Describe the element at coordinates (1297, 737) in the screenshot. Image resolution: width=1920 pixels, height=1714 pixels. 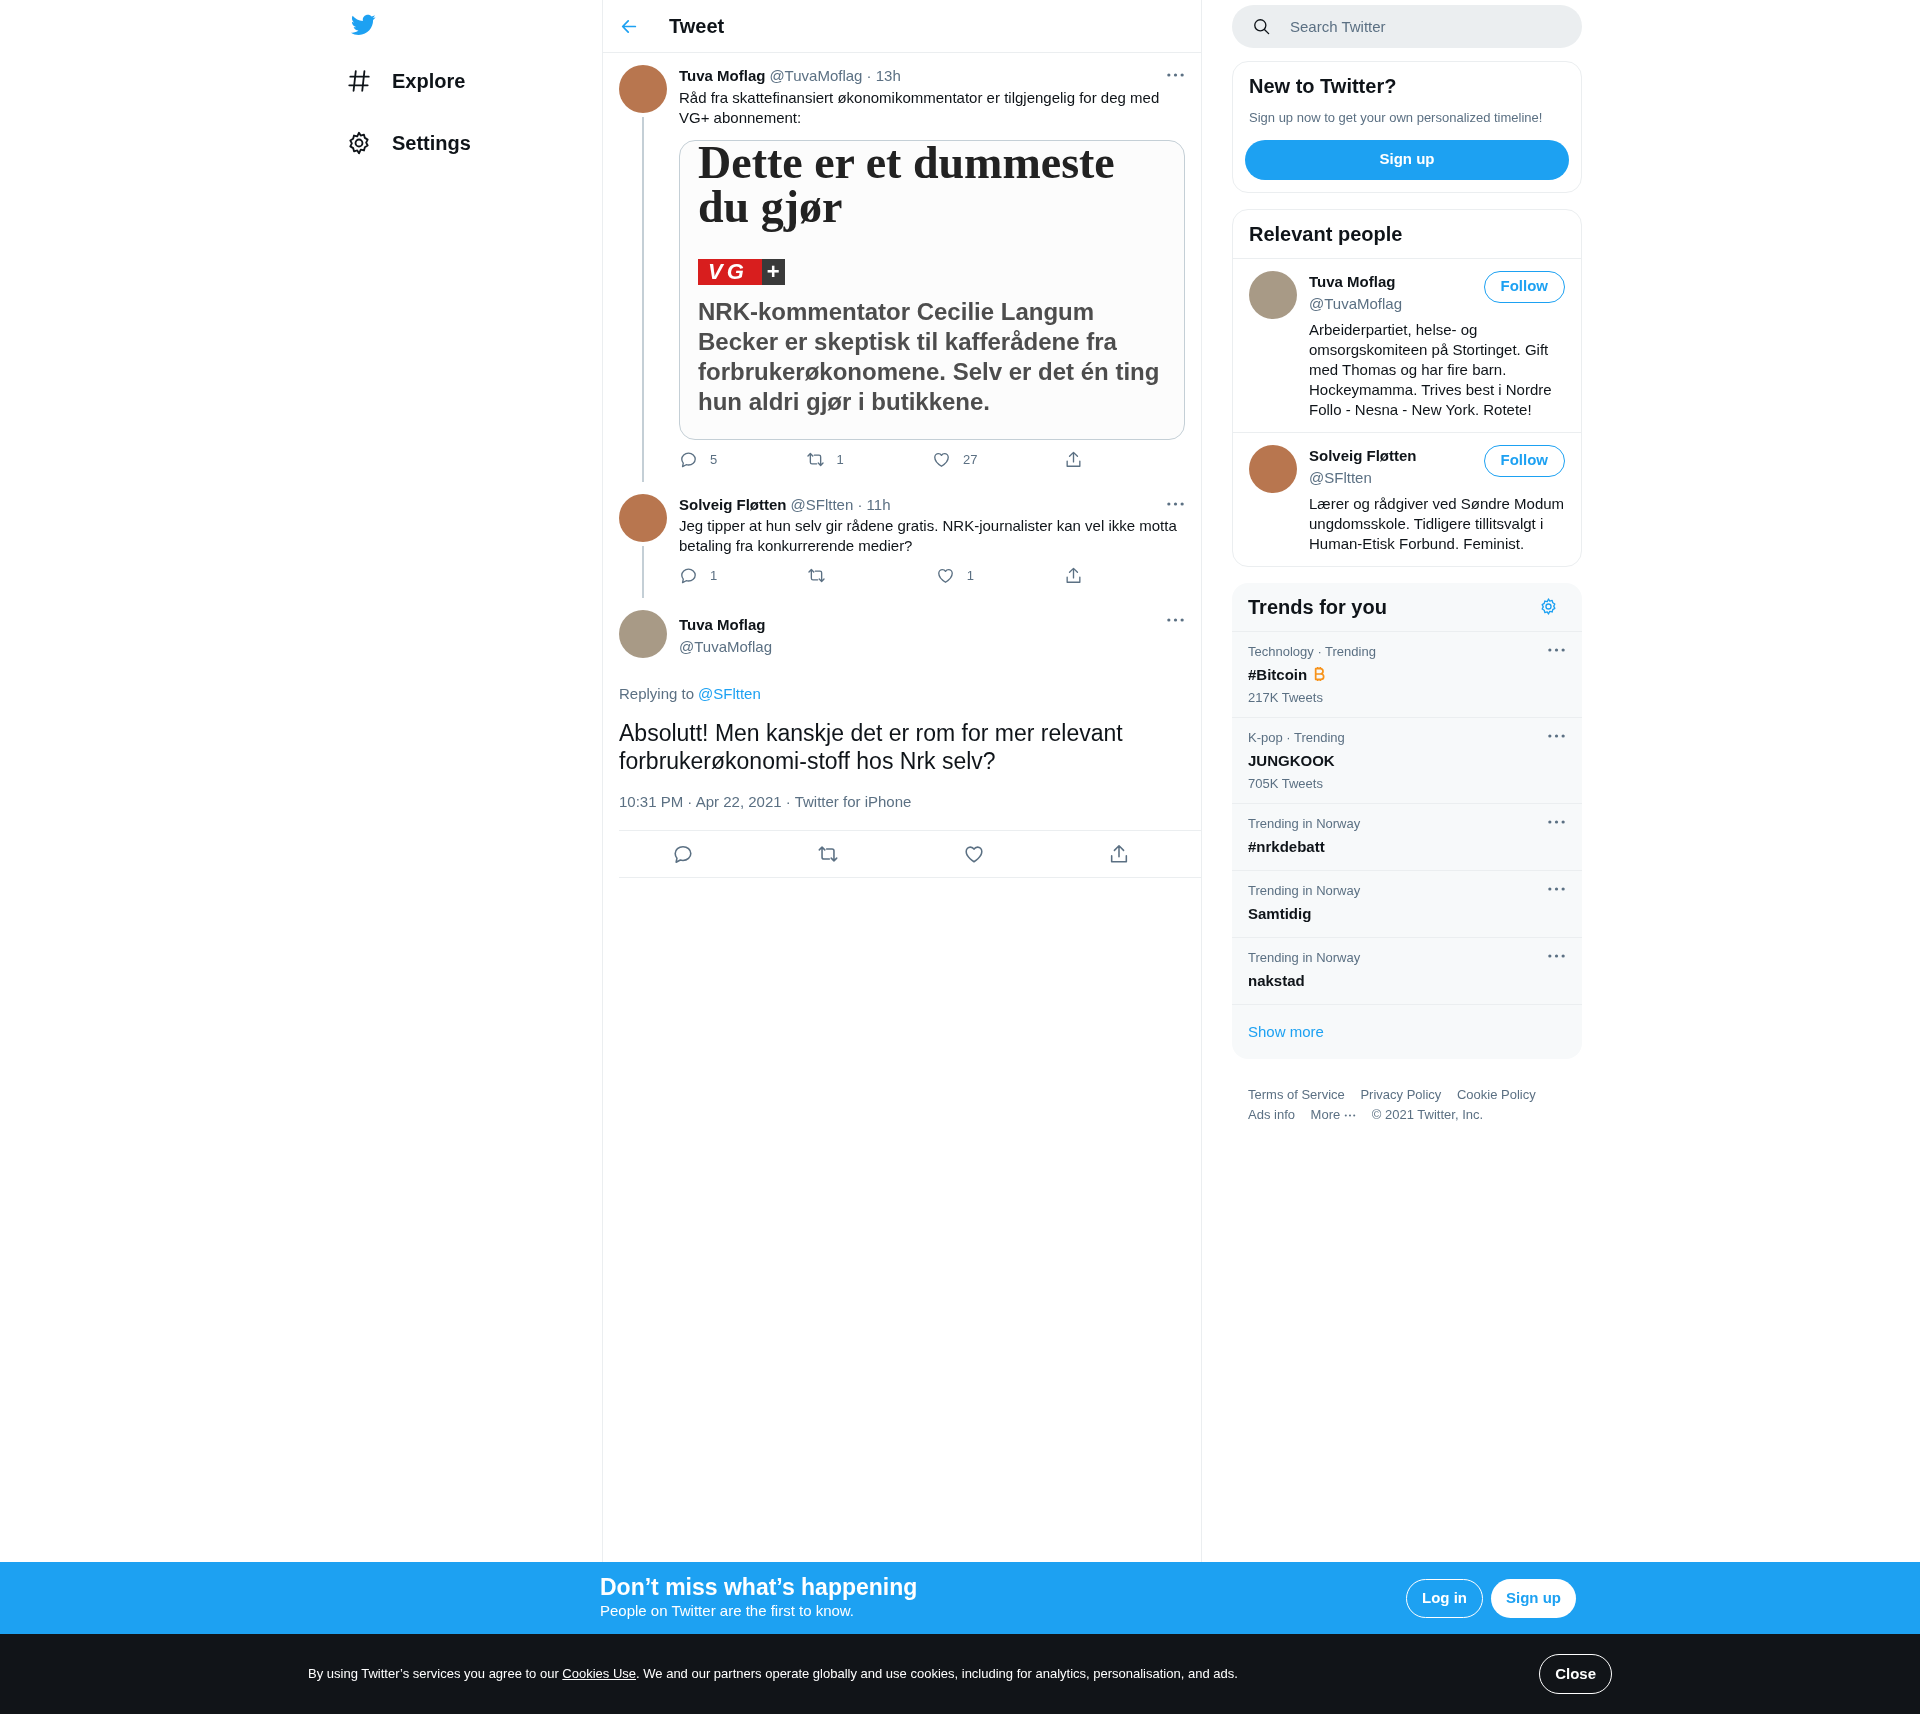
I see `trend-context: K-pop · Trending` at that location.